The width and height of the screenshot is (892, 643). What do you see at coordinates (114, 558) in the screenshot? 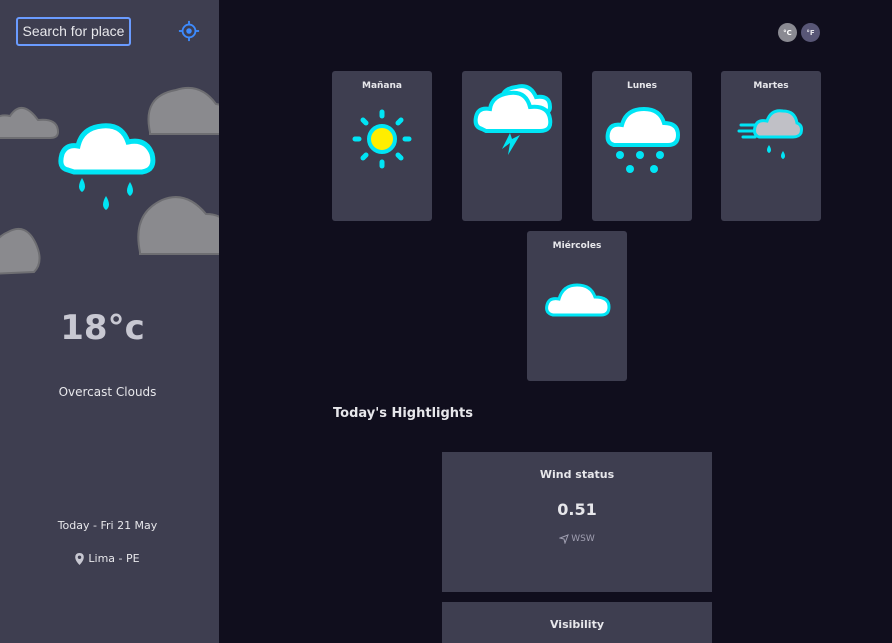
I see `location-label: Lima - PE` at bounding box center [114, 558].